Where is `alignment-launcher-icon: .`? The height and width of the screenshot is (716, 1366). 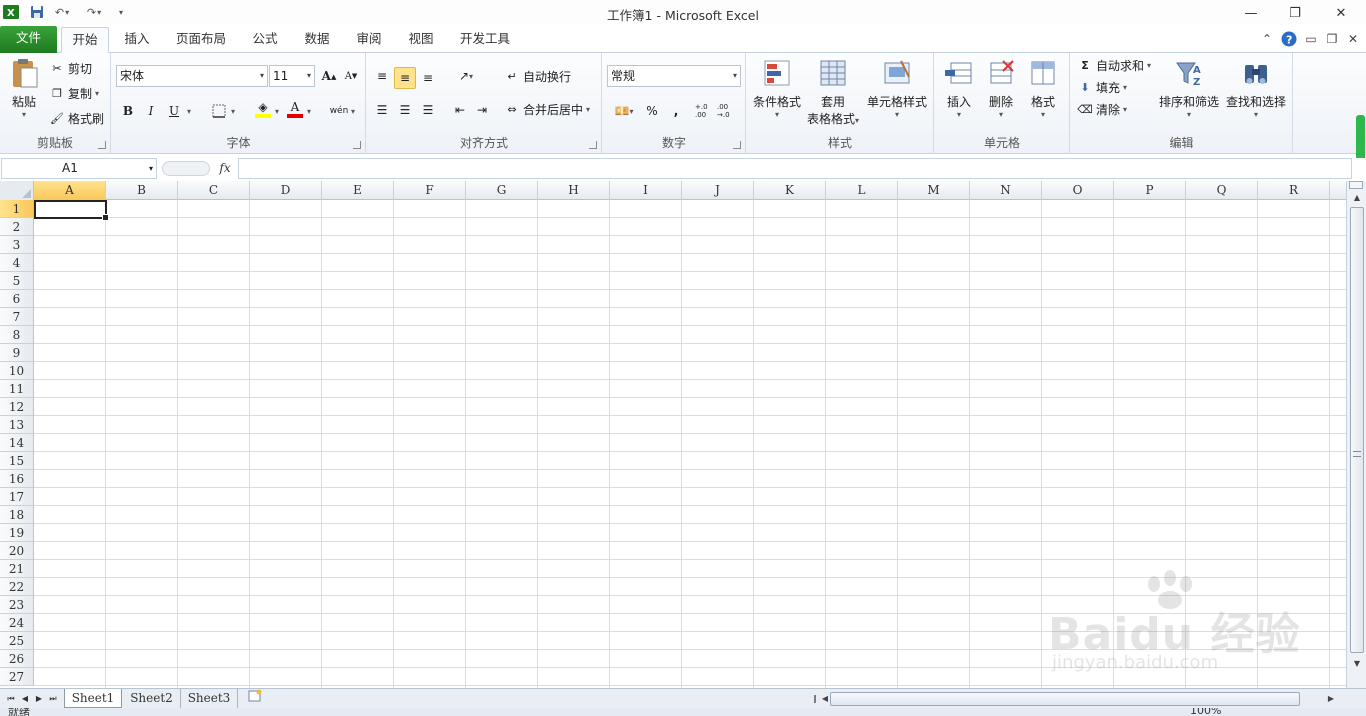 alignment-launcher-icon: . is located at coordinates (593, 145).